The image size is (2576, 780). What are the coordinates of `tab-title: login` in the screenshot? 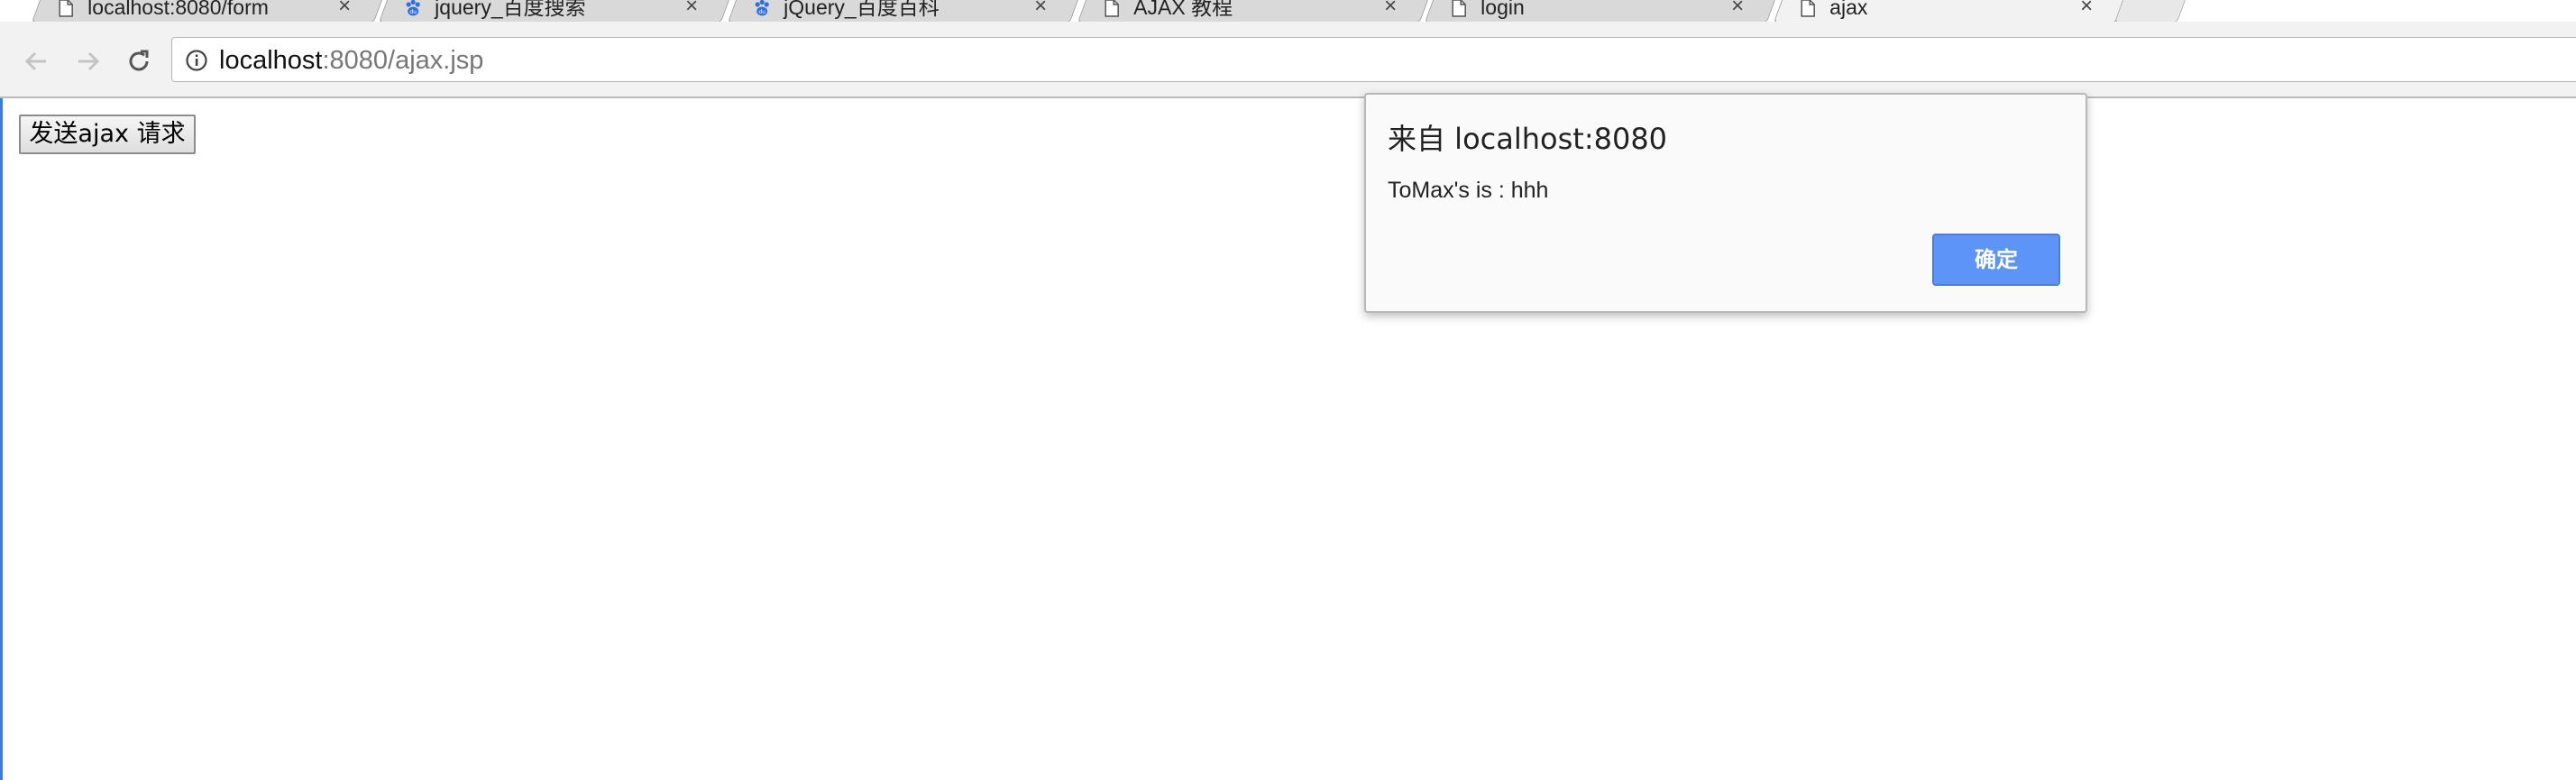 It's located at (1503, 9).